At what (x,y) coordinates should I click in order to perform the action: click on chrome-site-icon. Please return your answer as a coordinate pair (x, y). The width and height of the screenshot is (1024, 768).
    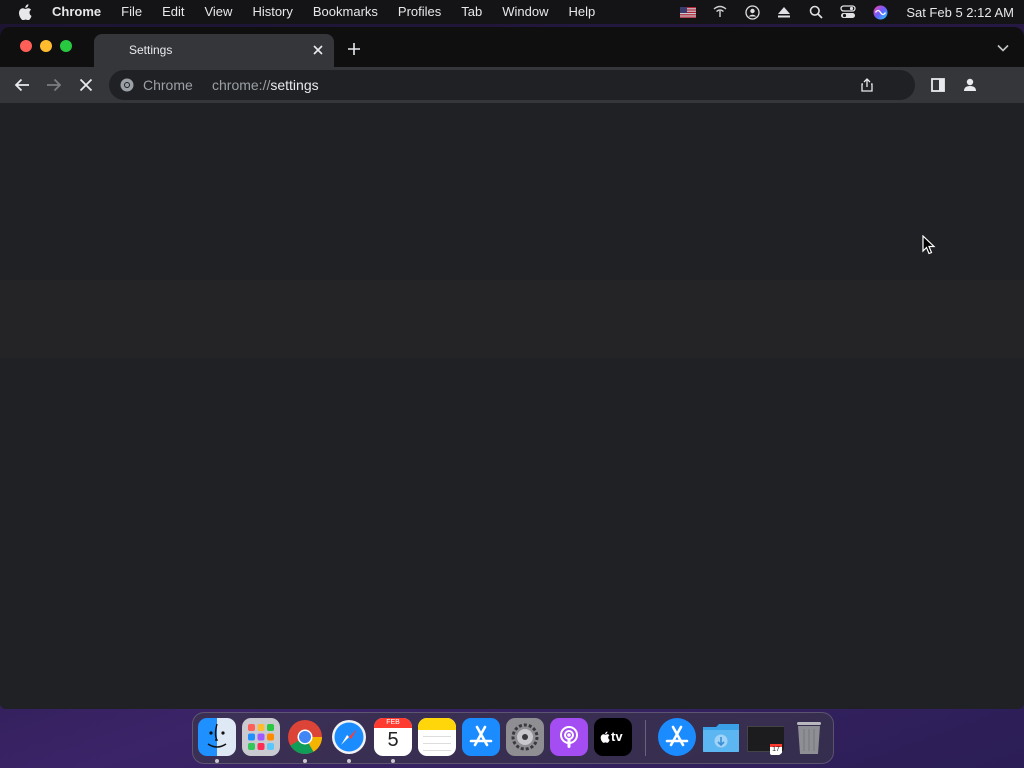
    Looking at the image, I should click on (127, 85).